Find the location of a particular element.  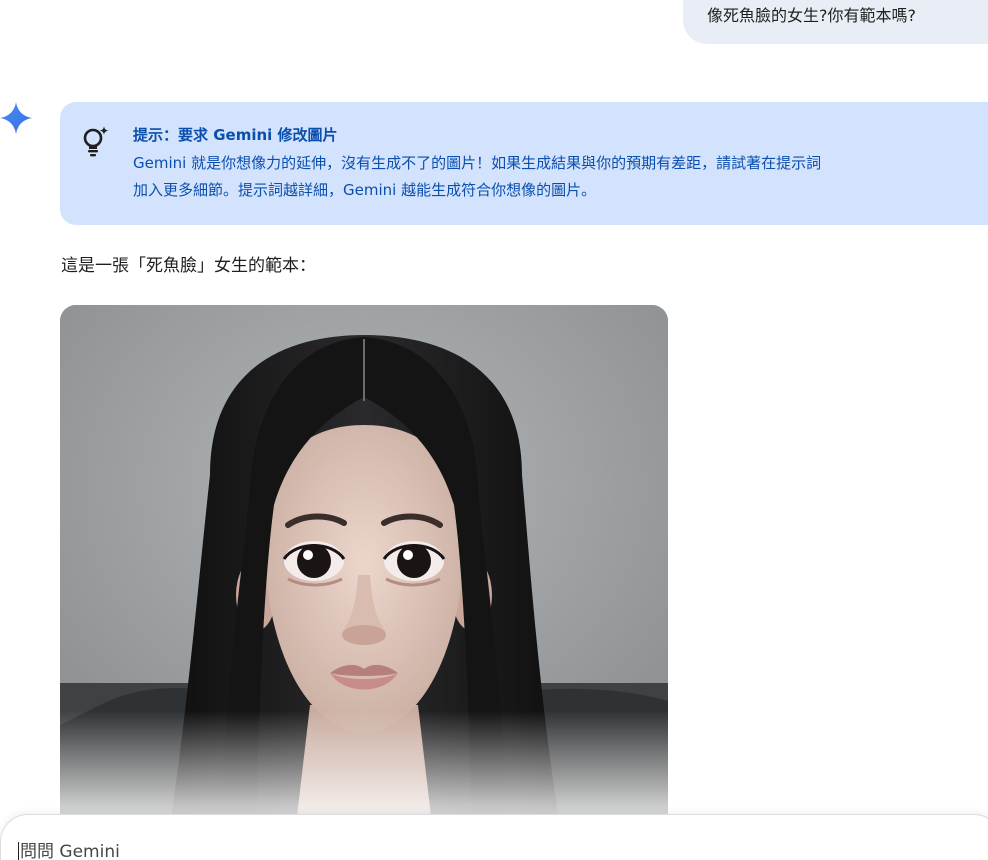

lightbulb-sparkle-icon is located at coordinates (96, 141).